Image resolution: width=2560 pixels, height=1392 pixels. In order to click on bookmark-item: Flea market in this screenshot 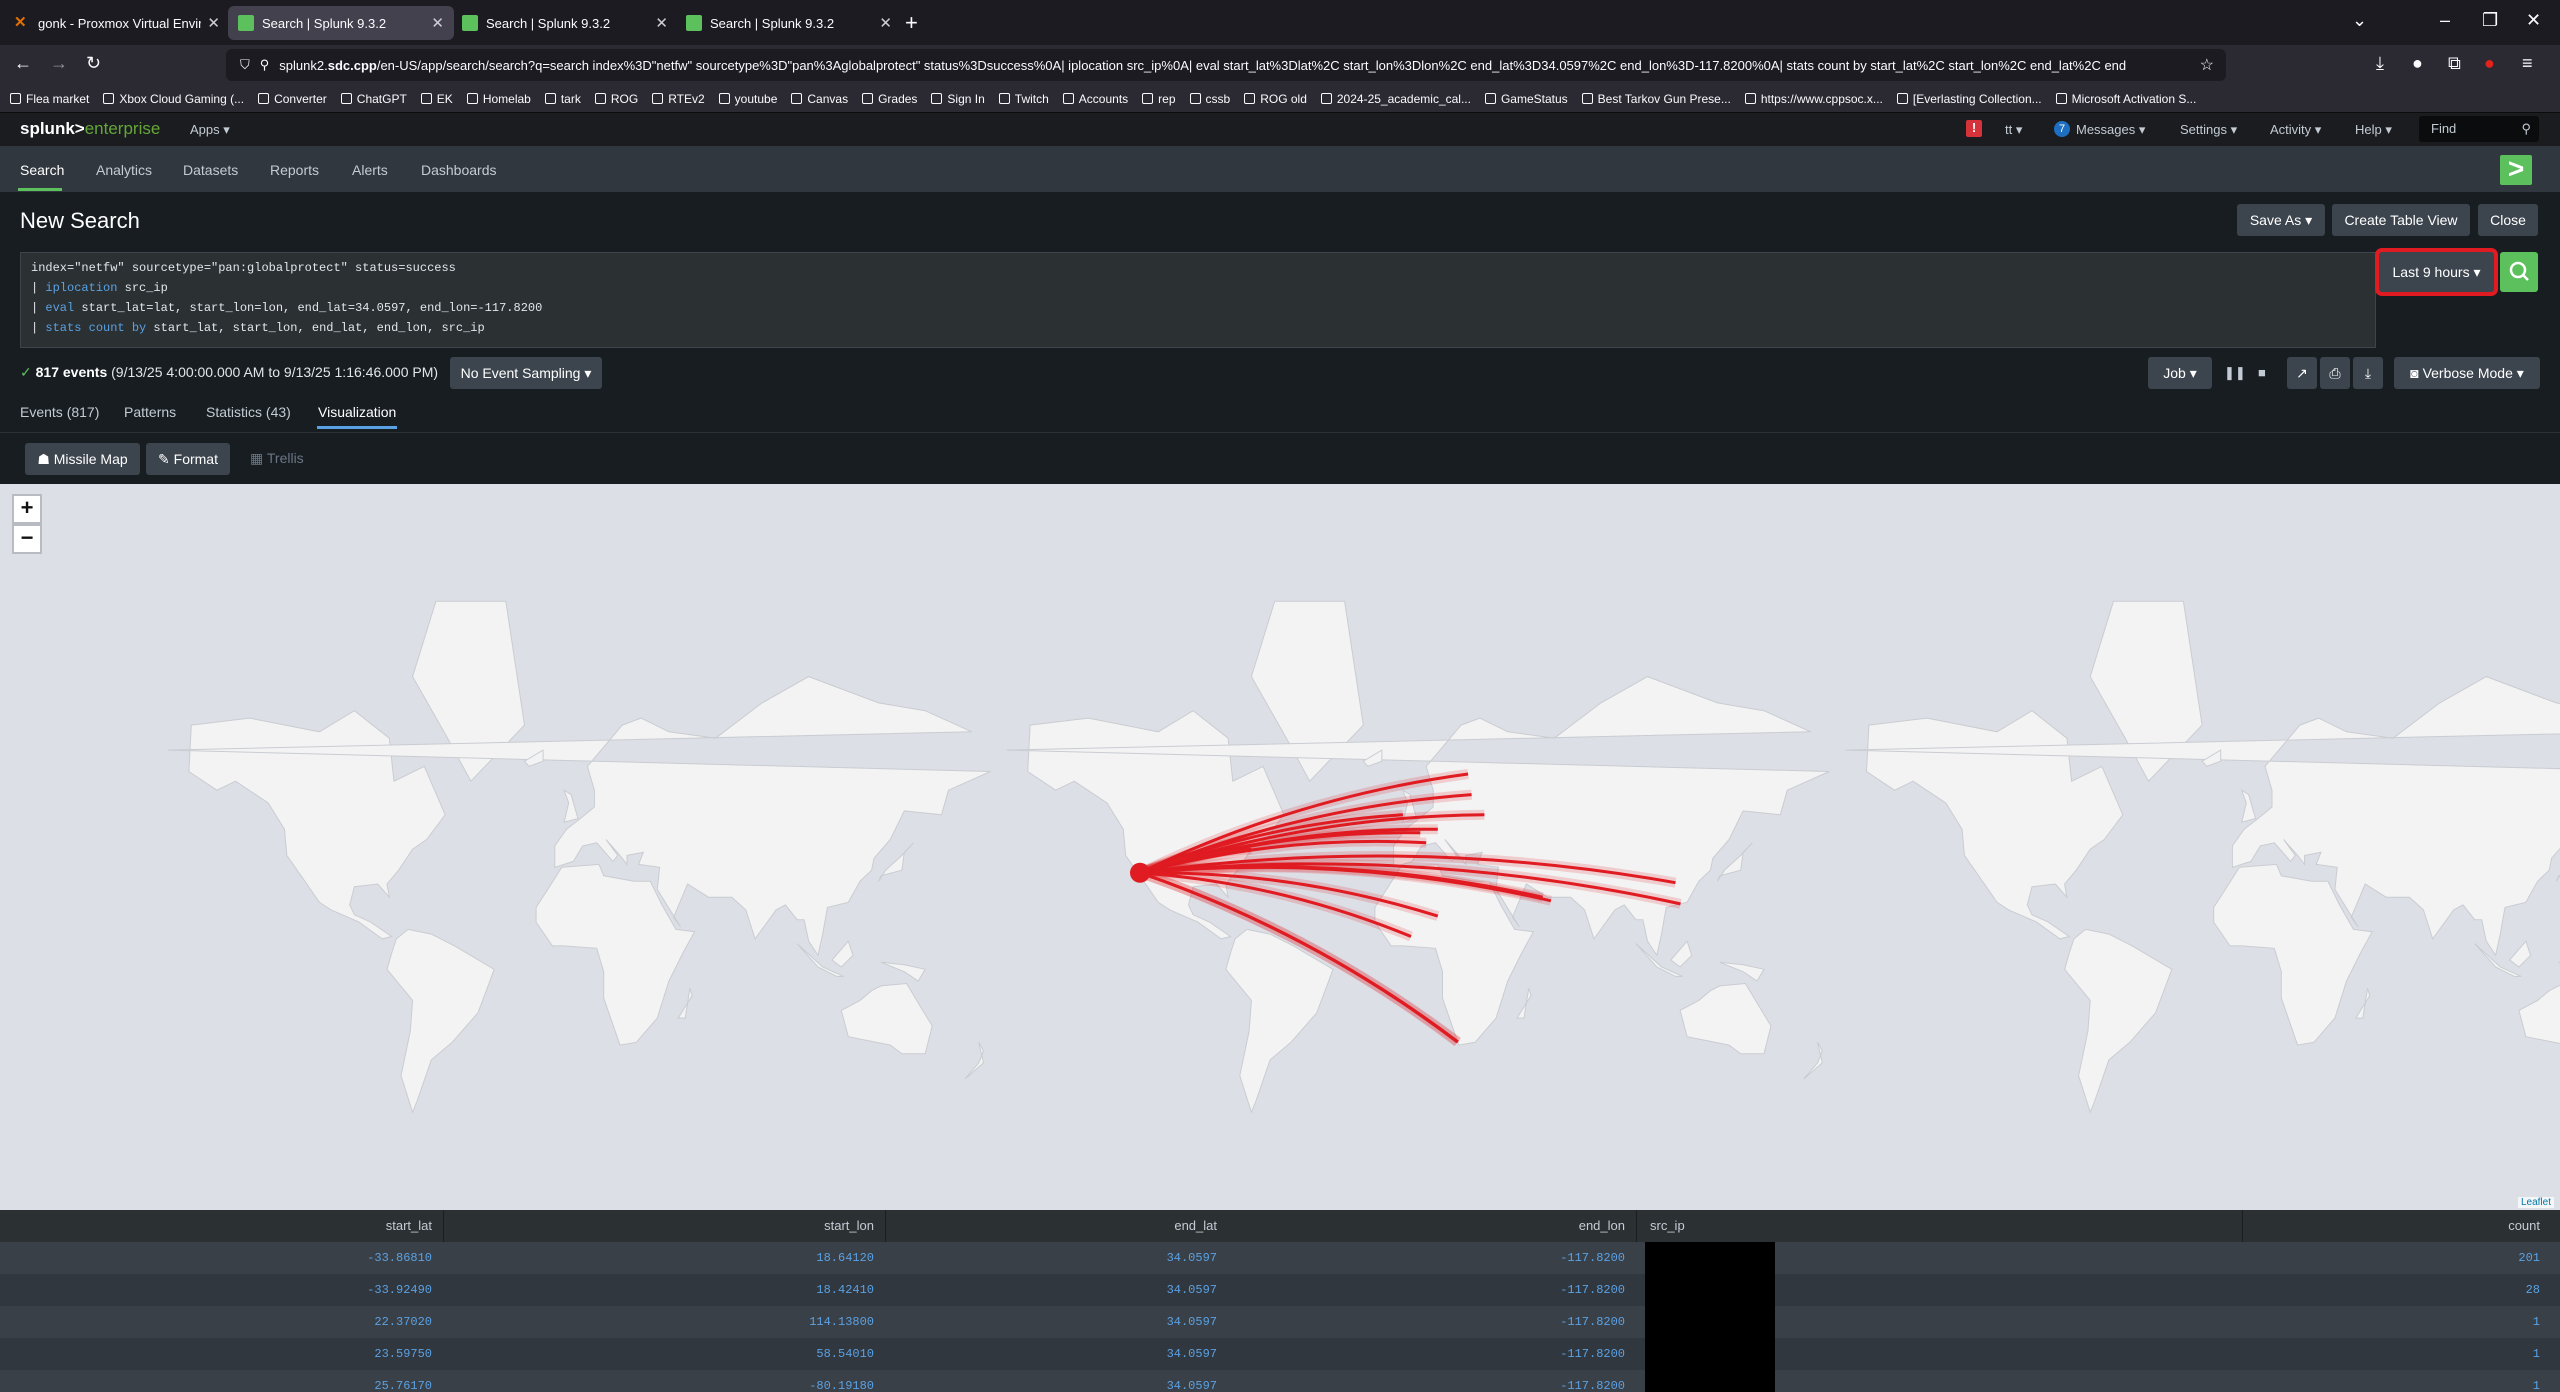, I will do `click(49, 99)`.